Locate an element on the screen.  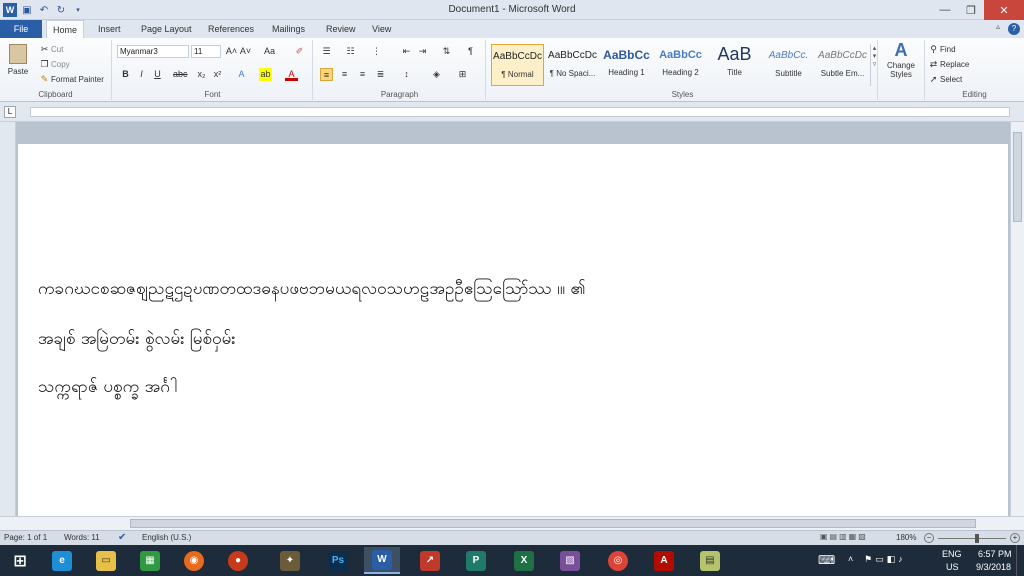
tab-insert: Insert is located at coordinates (109, 29).